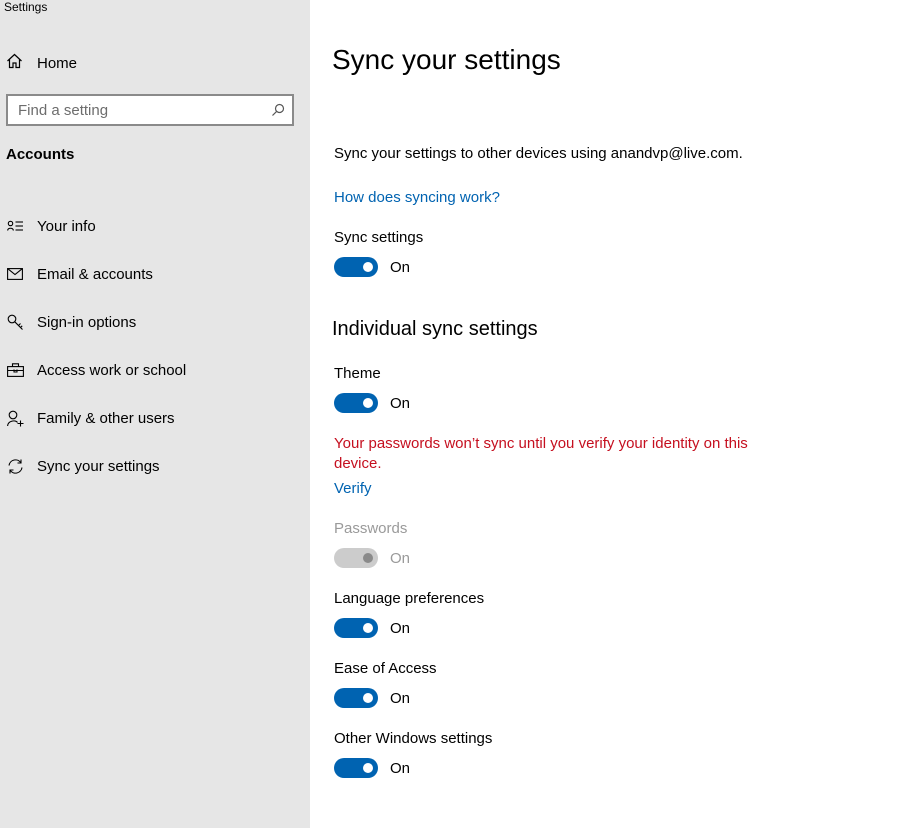 The width and height of the screenshot is (916, 828). Describe the element at coordinates (356, 628) in the screenshot. I see `language-preferences-toggle` at that location.